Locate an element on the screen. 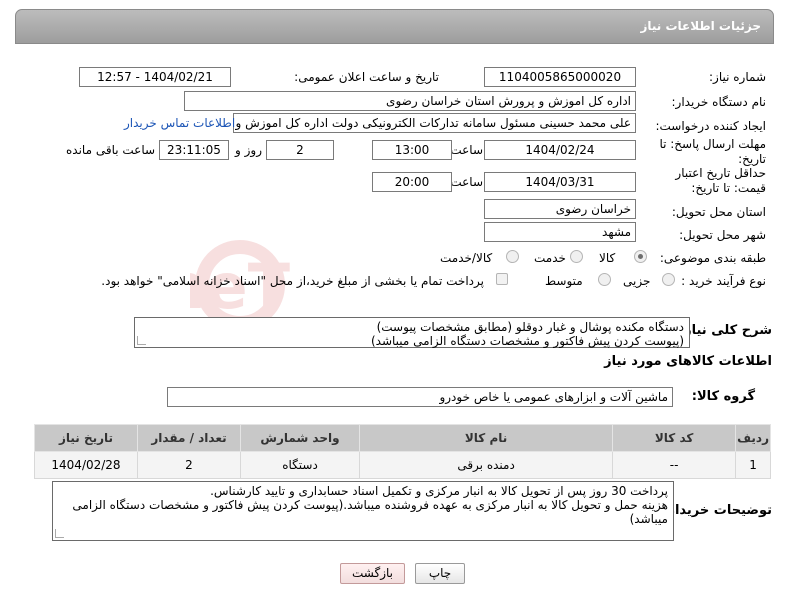 The height and width of the screenshot is (598, 788). col-qty: تعداد / مقدار is located at coordinates (189, 438).